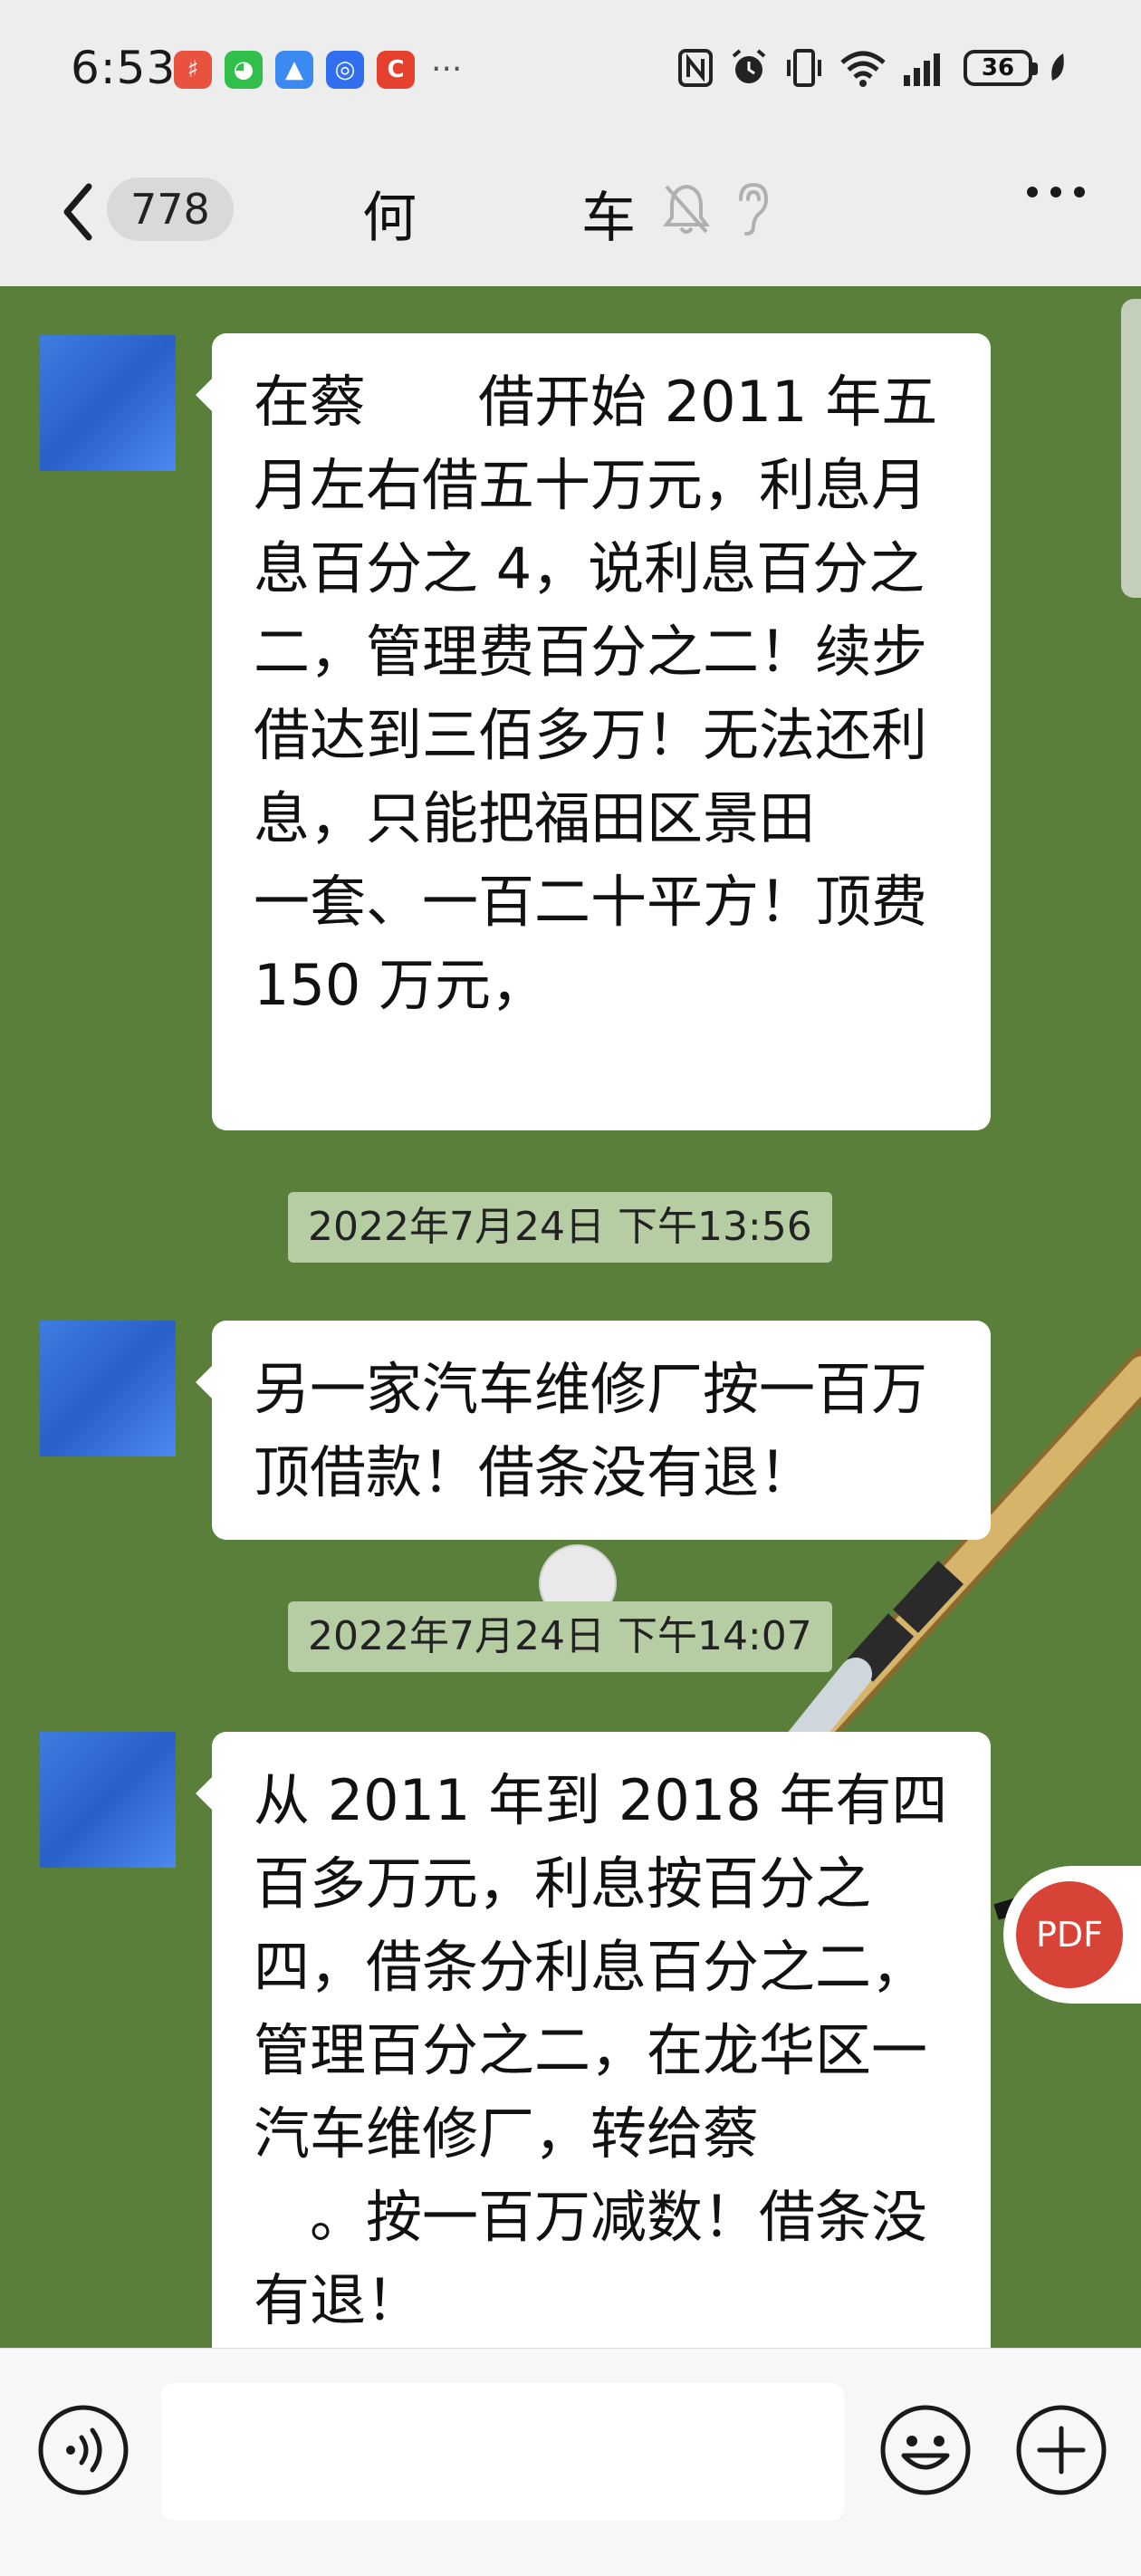  What do you see at coordinates (1061, 2450) in the screenshot?
I see `more-functions-button` at bounding box center [1061, 2450].